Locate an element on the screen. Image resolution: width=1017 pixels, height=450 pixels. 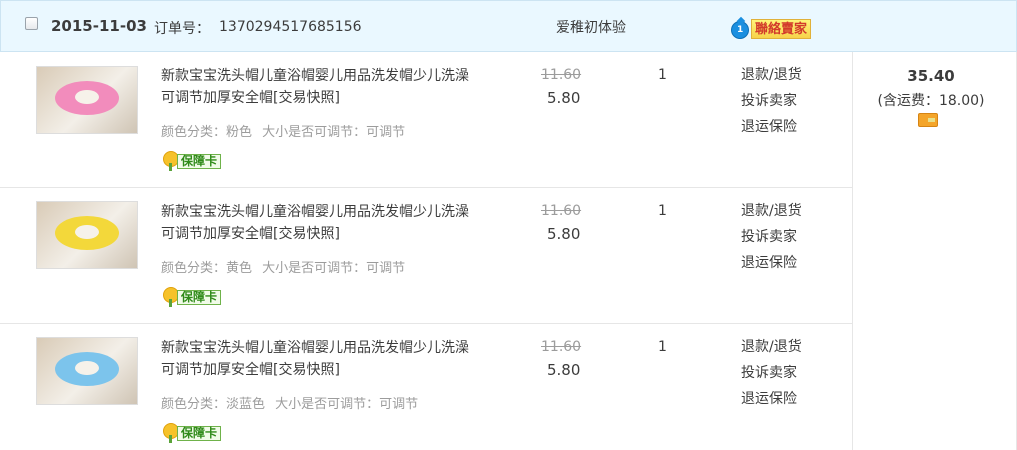
product-spec: 颜色分类：淡蓝色 大小是否可调节：可调节 is located at coordinates (292, 402).